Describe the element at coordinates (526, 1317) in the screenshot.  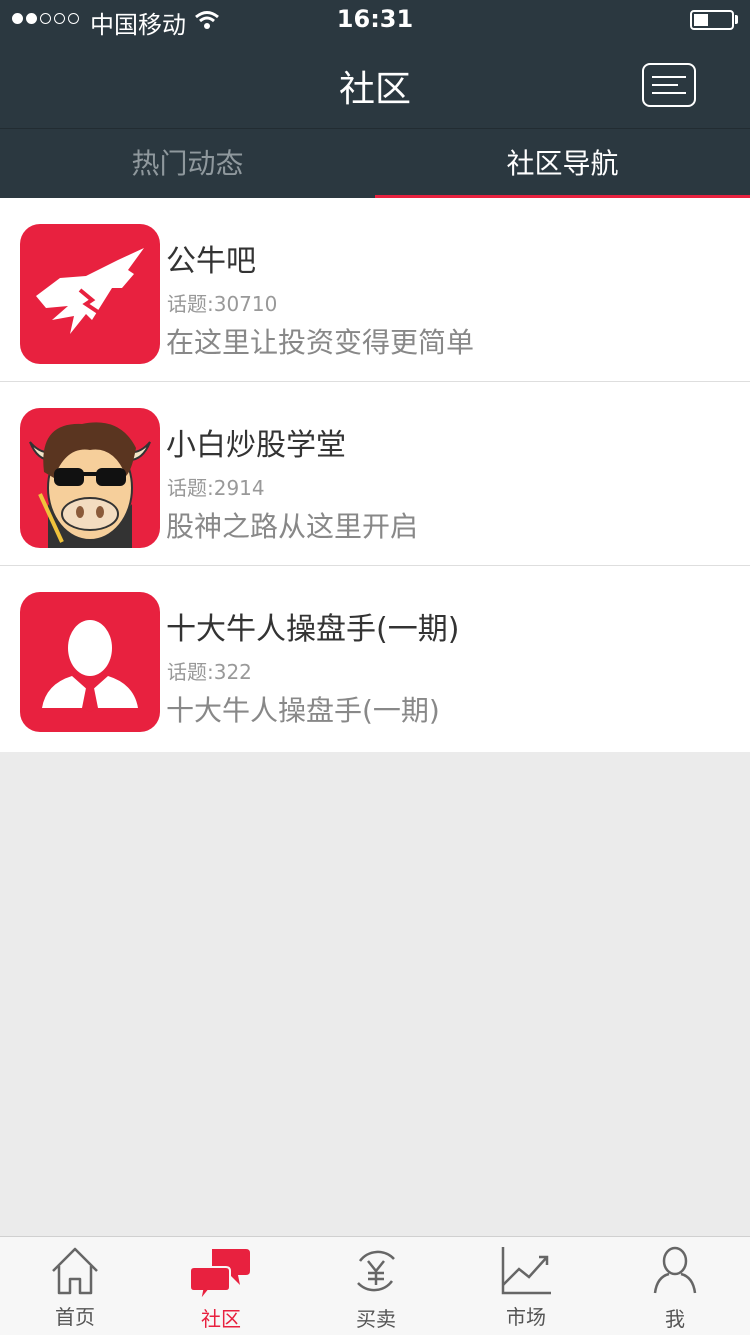
I see `nav-label: 市场` at that location.